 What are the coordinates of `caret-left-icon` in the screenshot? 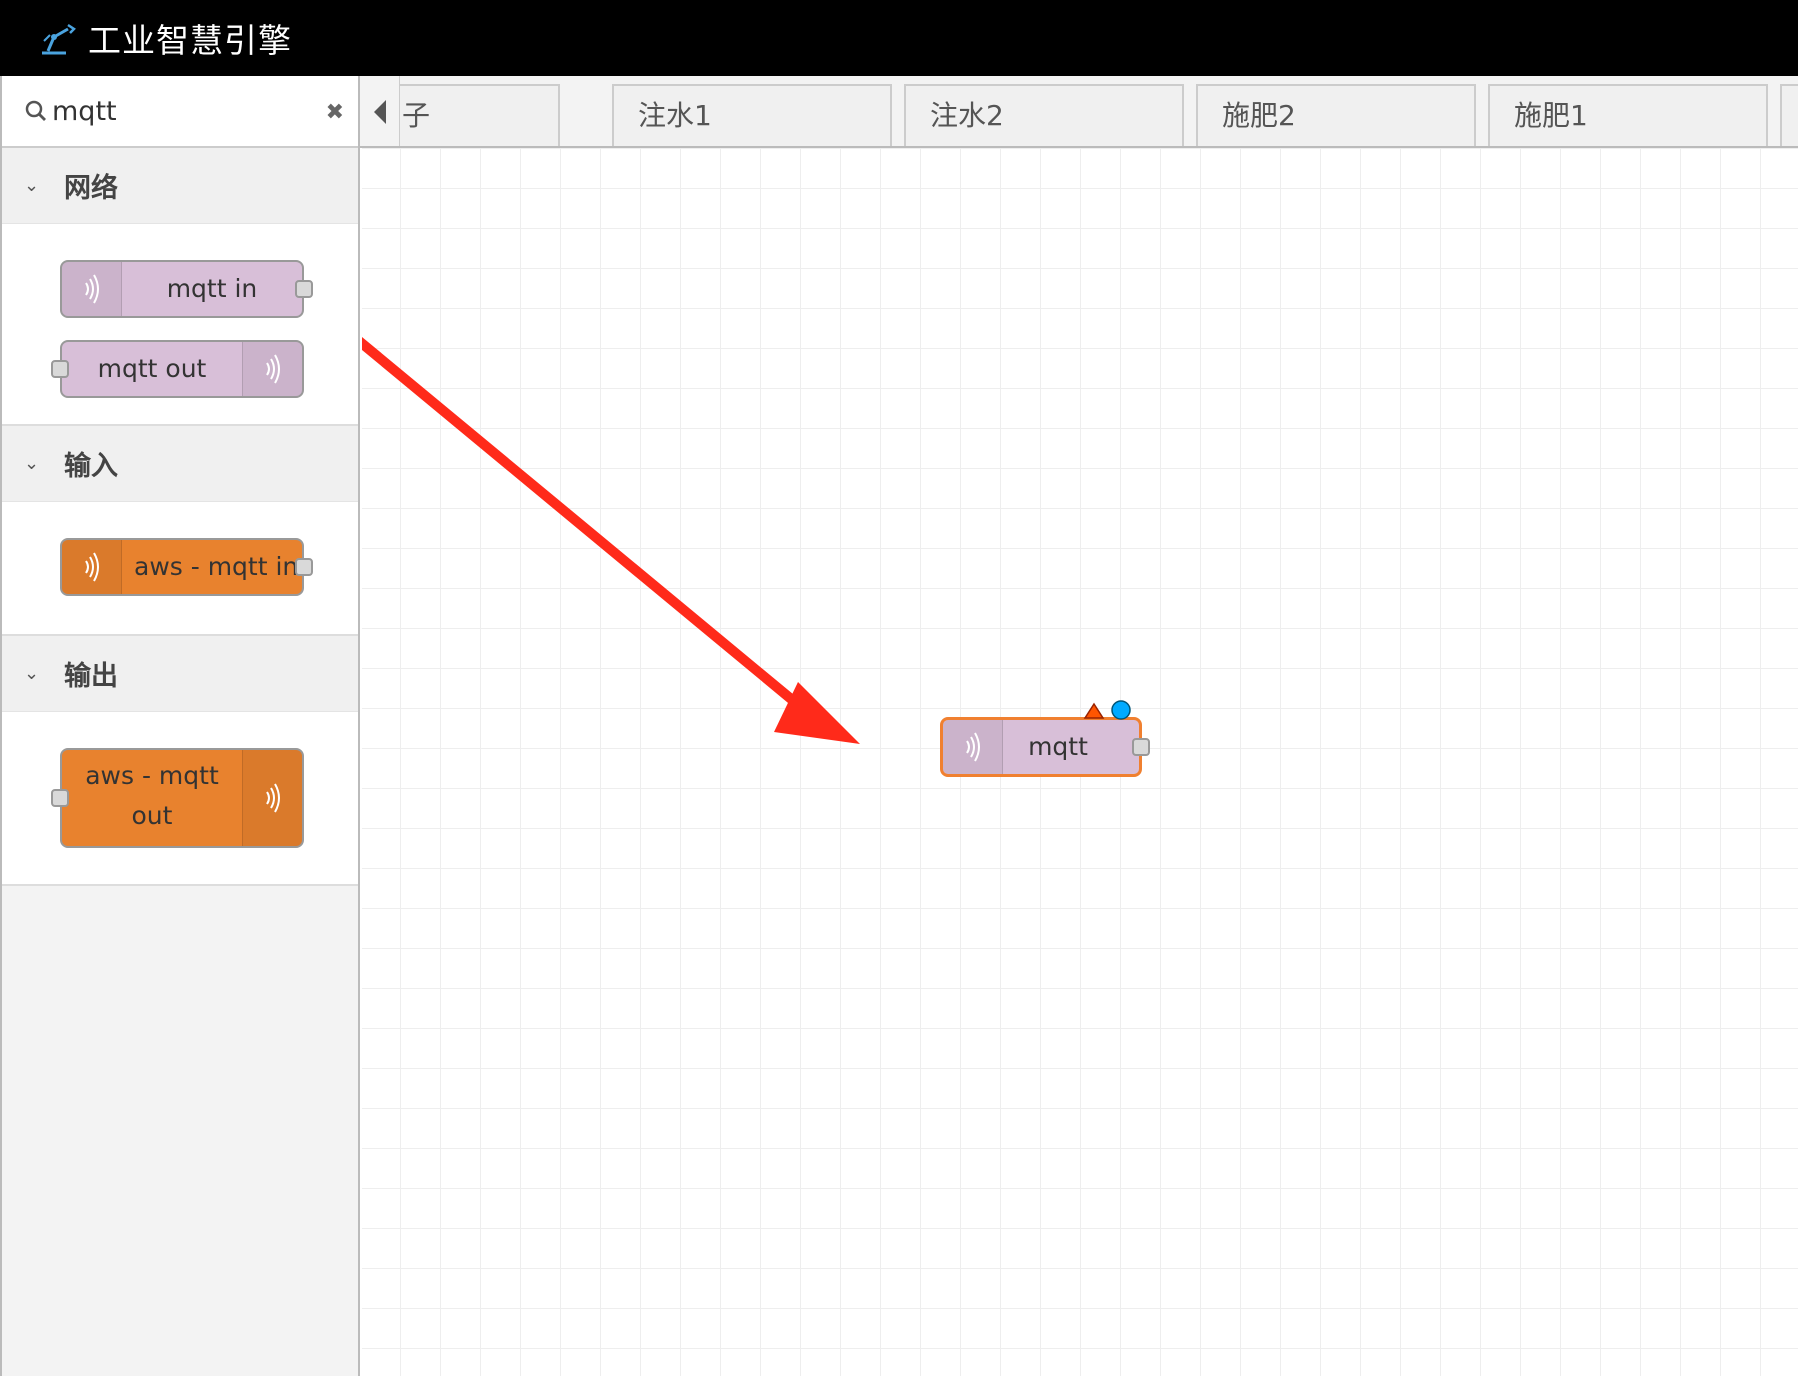 It's located at (379, 112).